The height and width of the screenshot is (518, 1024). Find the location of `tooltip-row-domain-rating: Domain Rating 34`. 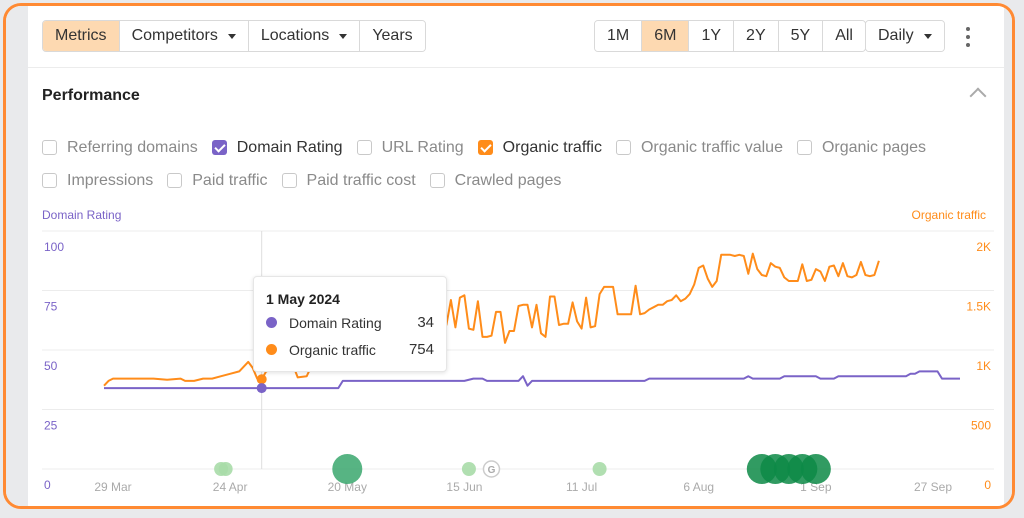

tooltip-row-domain-rating: Domain Rating 34 is located at coordinates (350, 322).